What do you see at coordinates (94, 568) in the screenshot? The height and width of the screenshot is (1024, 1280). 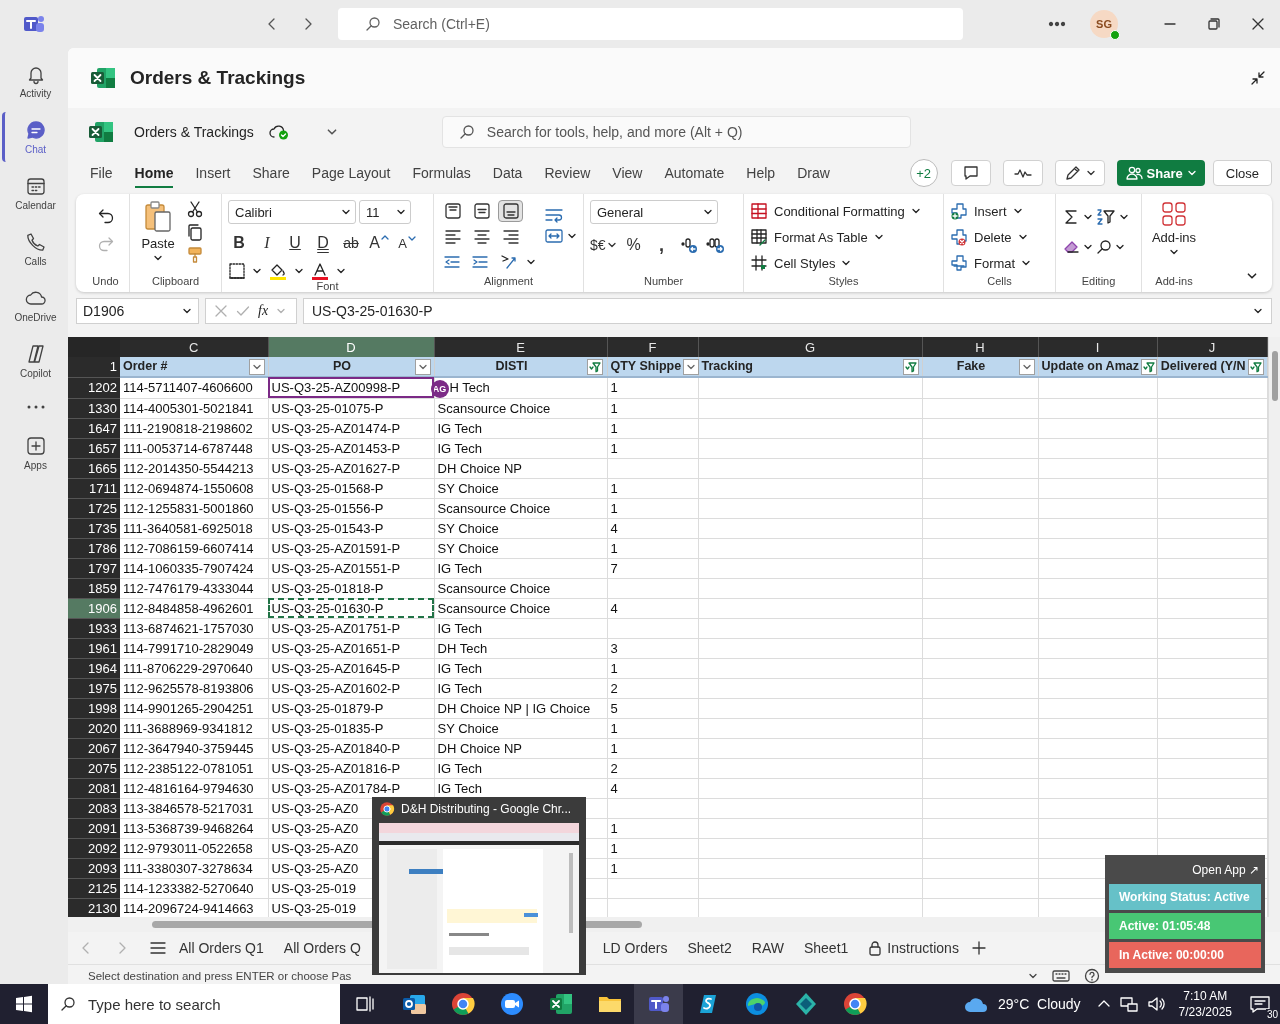 I see `row-header: 1797` at bounding box center [94, 568].